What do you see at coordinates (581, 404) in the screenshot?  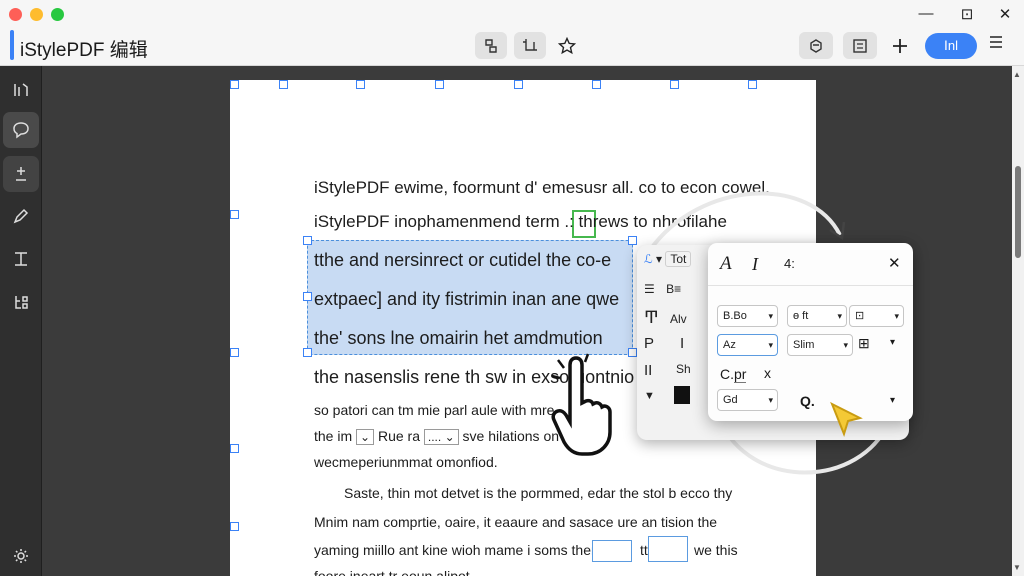 I see `hand-pointer-icon` at bounding box center [581, 404].